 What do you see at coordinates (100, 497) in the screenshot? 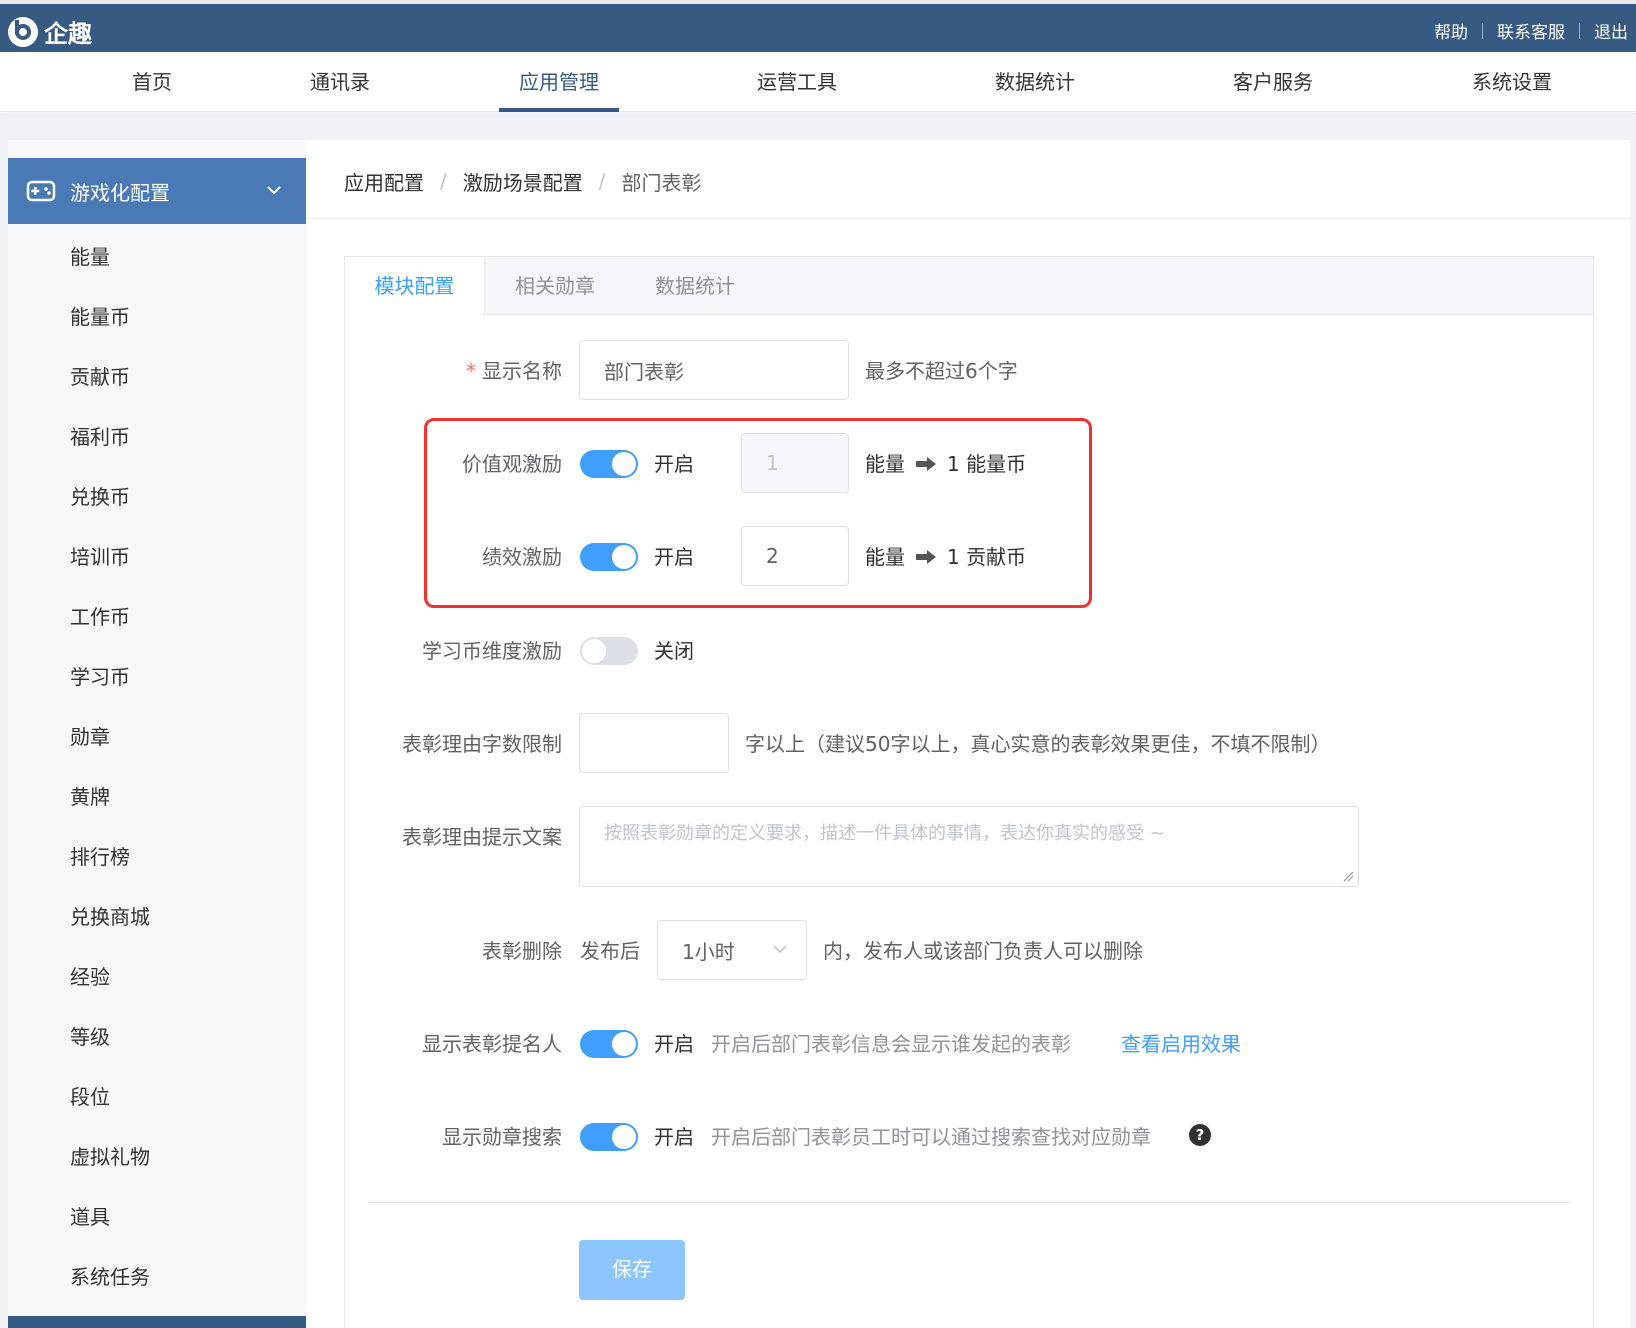
I see `sidebar-item-exchange-coin: 兑换币` at bounding box center [100, 497].